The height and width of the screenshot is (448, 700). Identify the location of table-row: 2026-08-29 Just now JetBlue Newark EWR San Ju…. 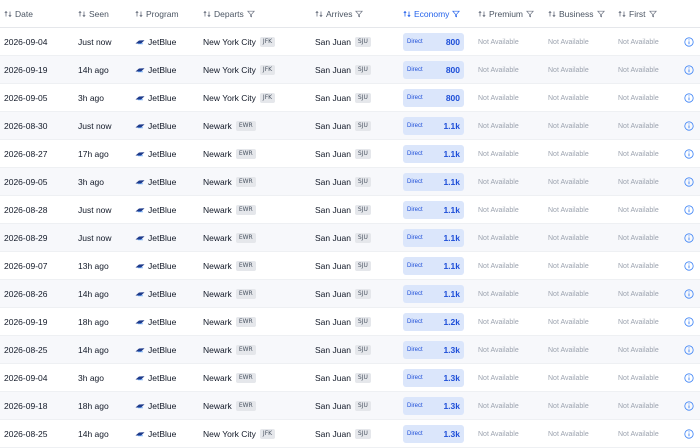
(350, 238).